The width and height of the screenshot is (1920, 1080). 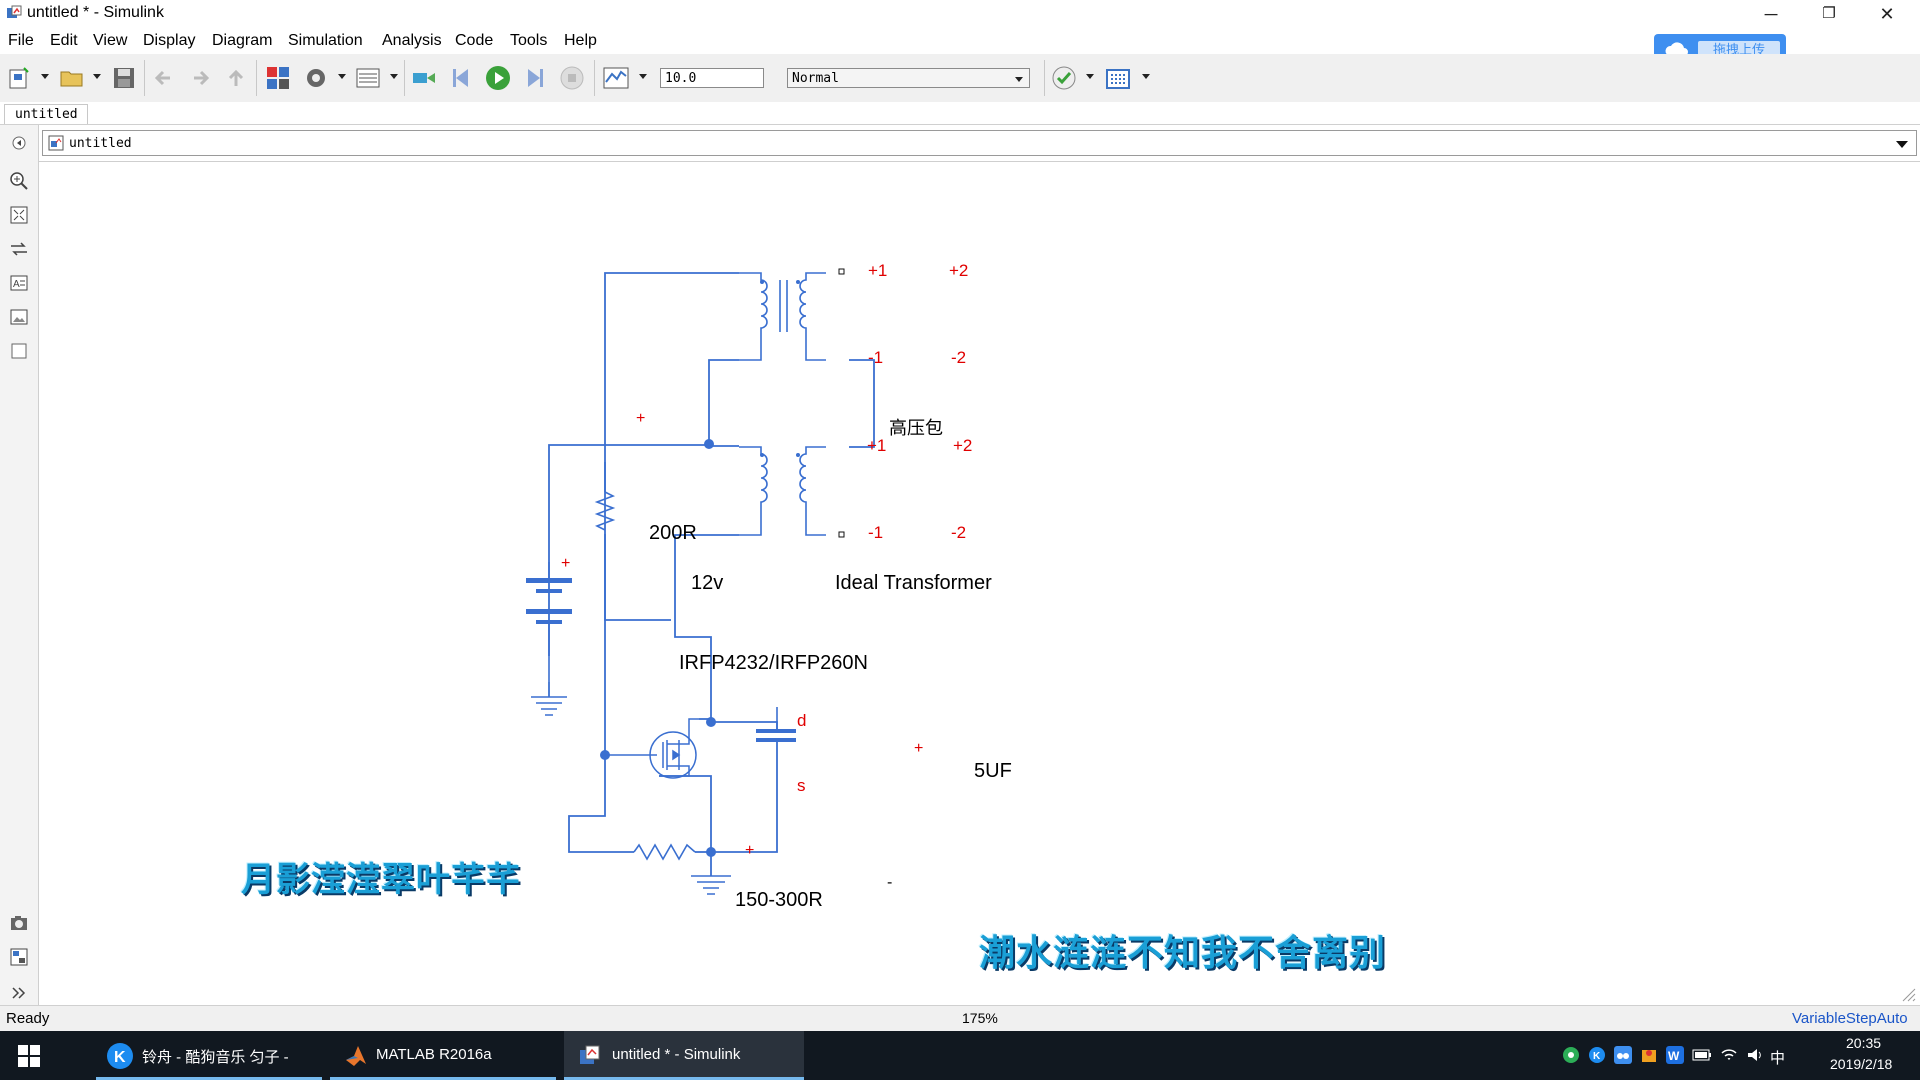 What do you see at coordinates (412, 41) in the screenshot?
I see `menu-analysis: Analysis` at bounding box center [412, 41].